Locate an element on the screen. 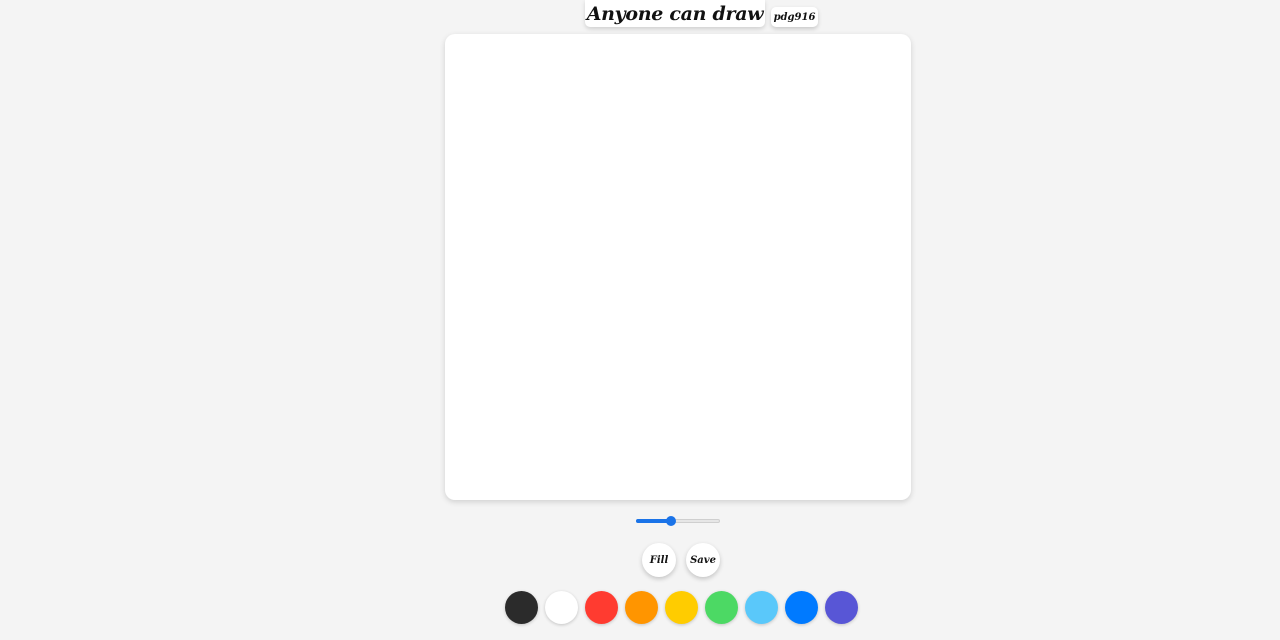 The width and height of the screenshot is (1280, 640). swatch-orange is located at coordinates (641, 607).